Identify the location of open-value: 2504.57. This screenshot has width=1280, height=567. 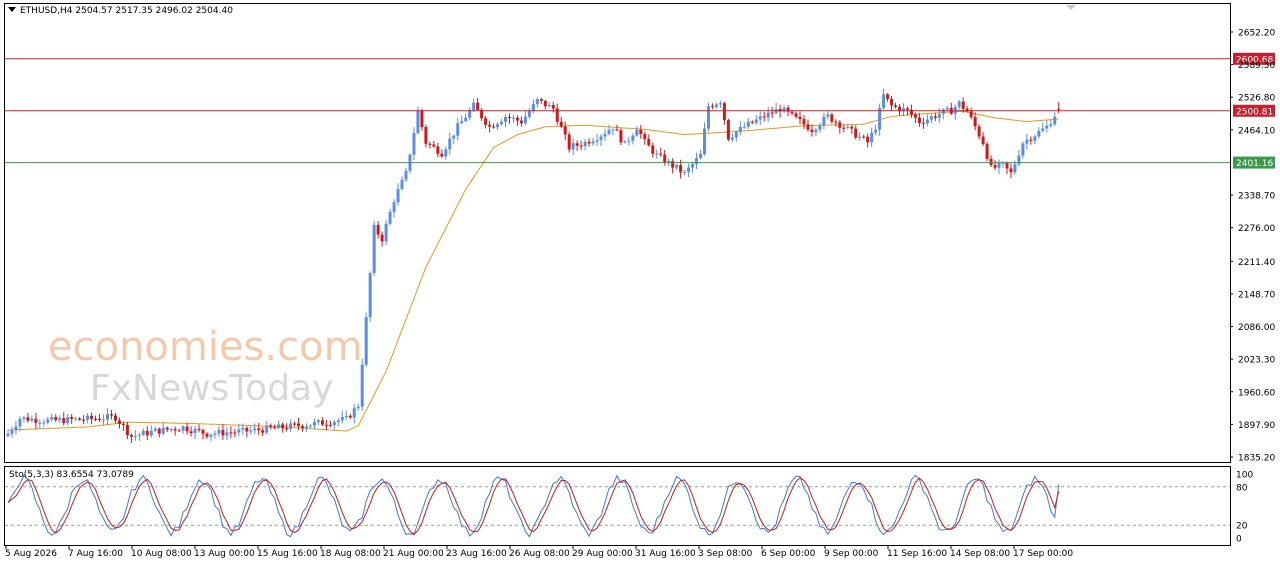
(94, 11).